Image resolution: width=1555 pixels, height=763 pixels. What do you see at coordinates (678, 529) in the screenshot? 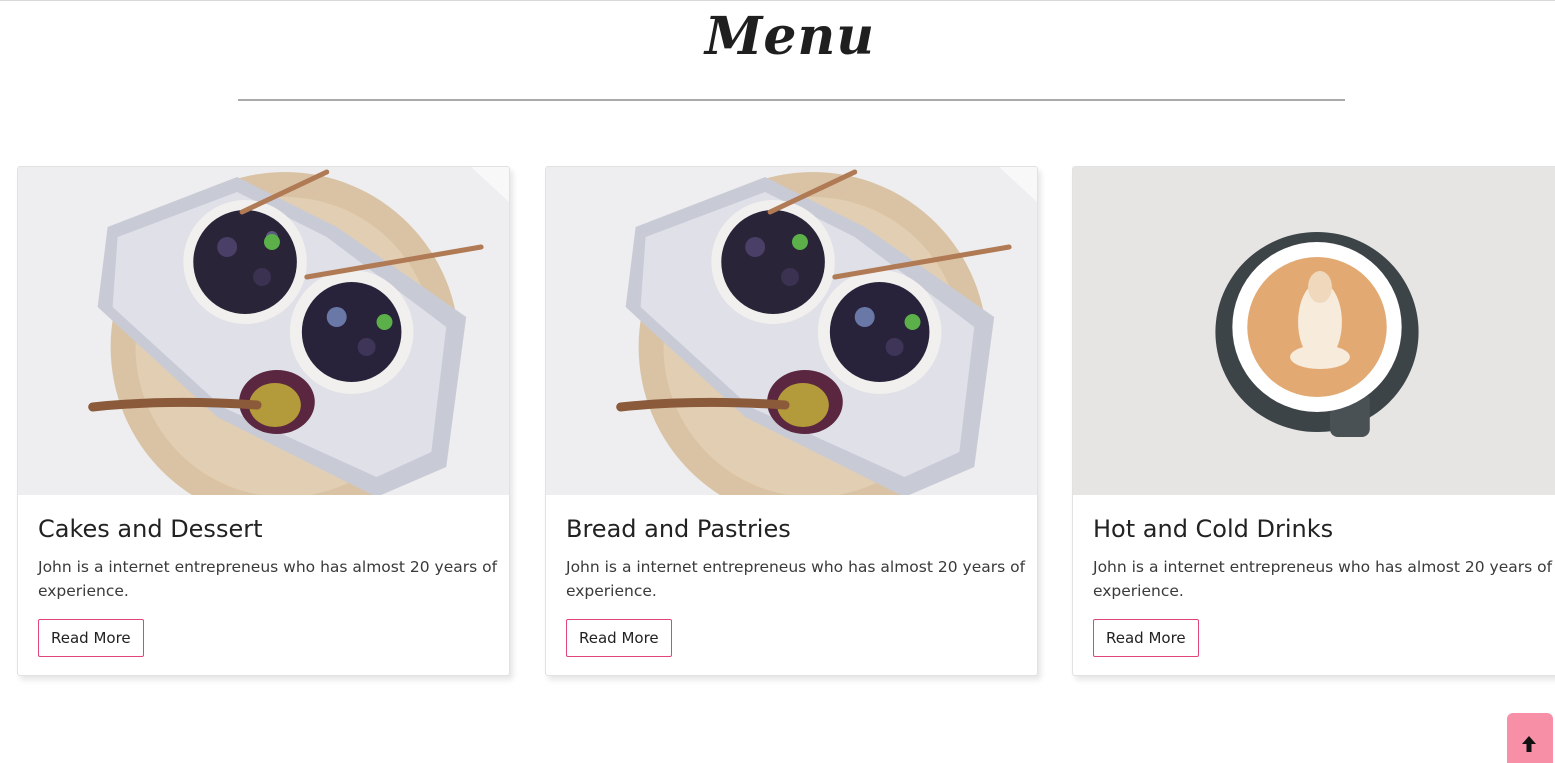
I see `card-title: Bread and Pastries` at bounding box center [678, 529].